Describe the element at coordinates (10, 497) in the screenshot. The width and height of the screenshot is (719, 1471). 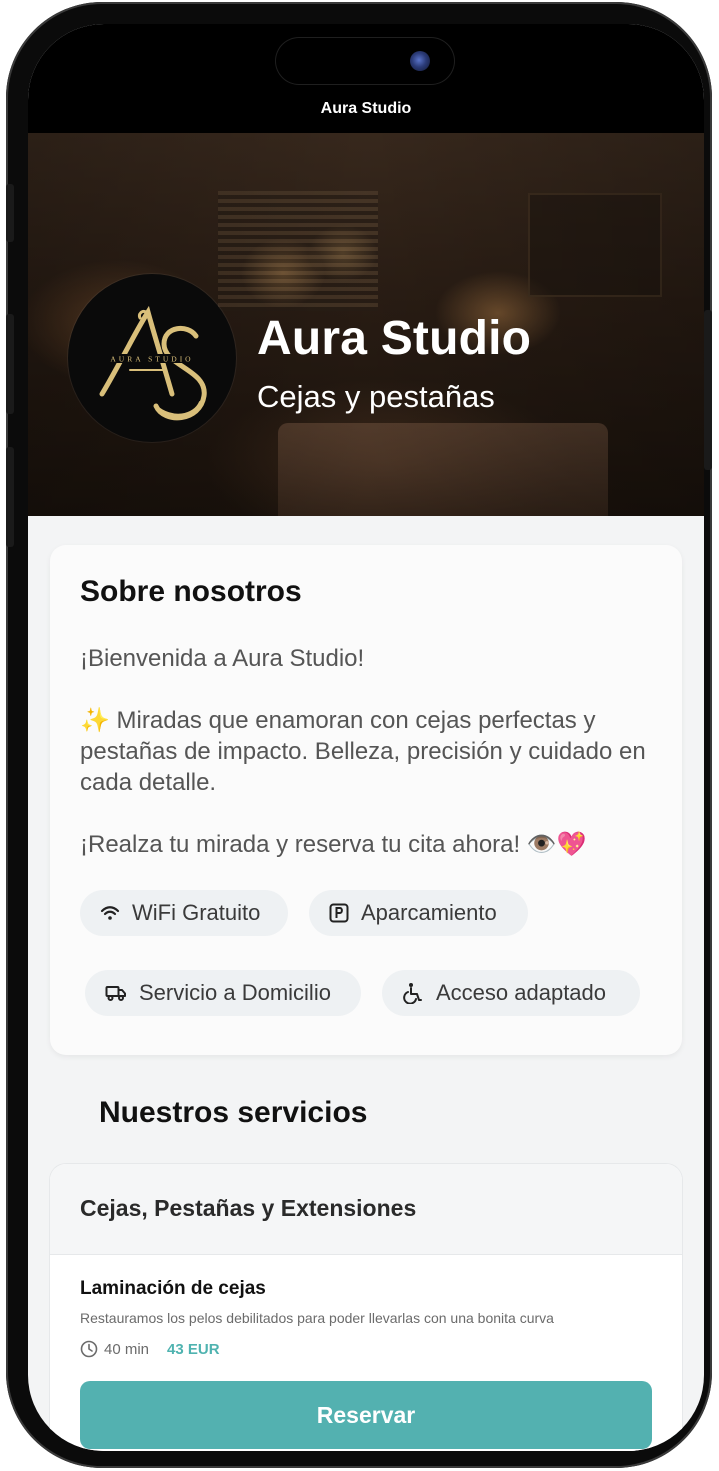
I see `volume-down-button` at that location.